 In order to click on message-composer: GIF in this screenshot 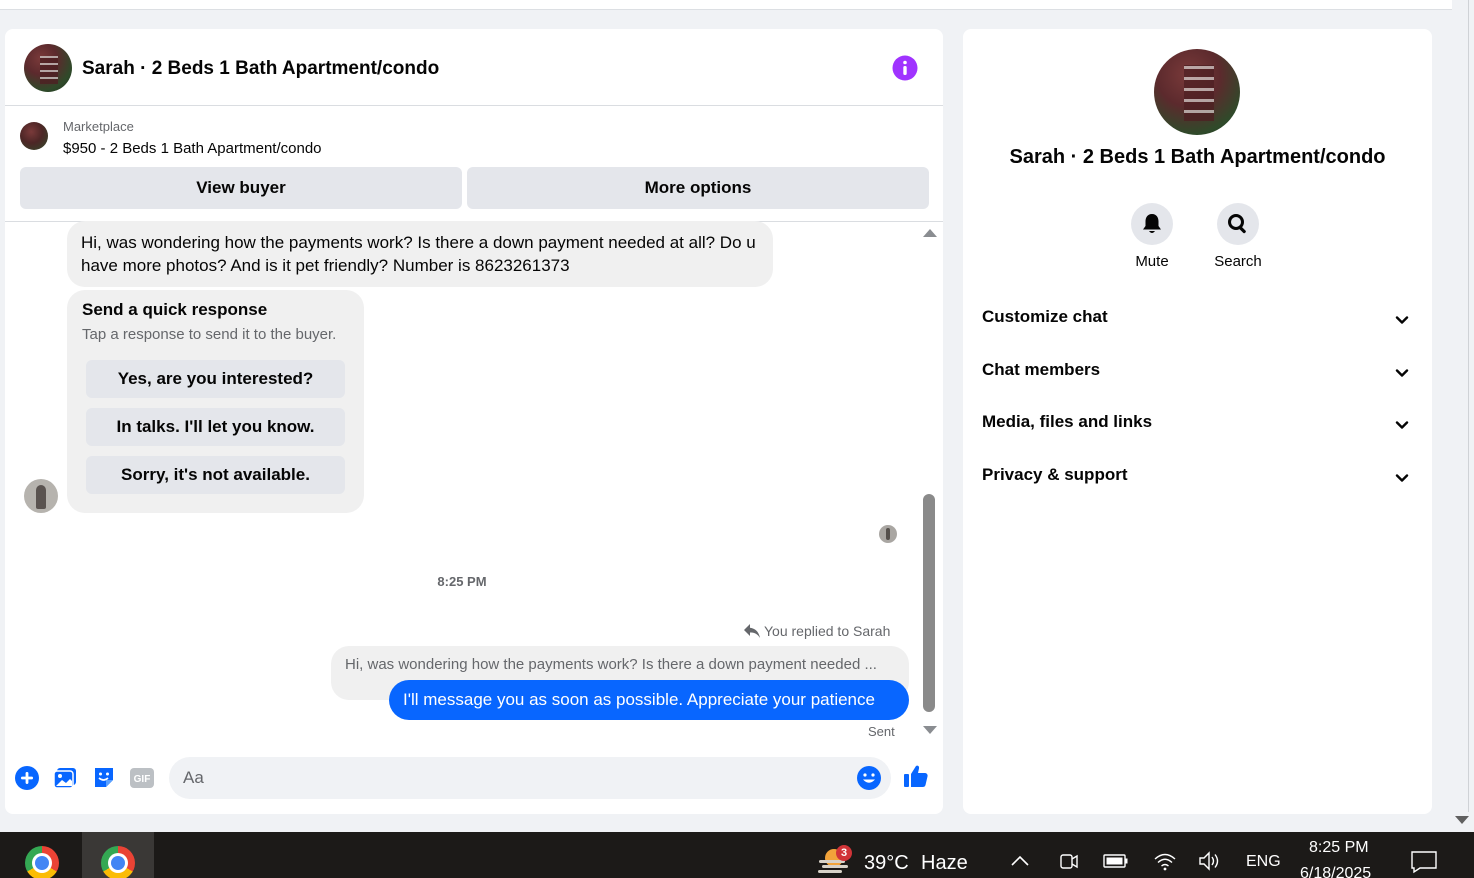, I will do `click(474, 779)`.